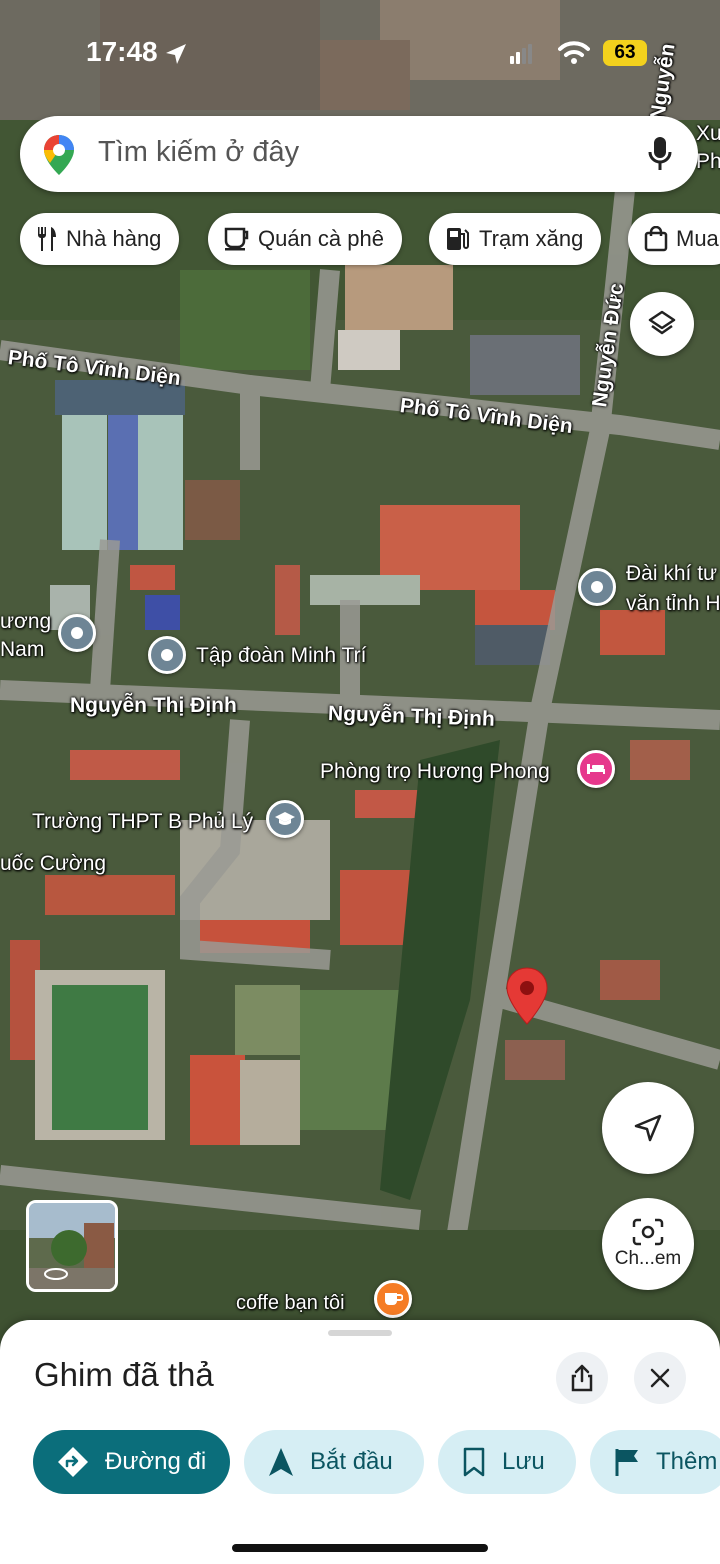 The width and height of the screenshot is (720, 1564). I want to click on chip-label: Mua, so click(697, 238).